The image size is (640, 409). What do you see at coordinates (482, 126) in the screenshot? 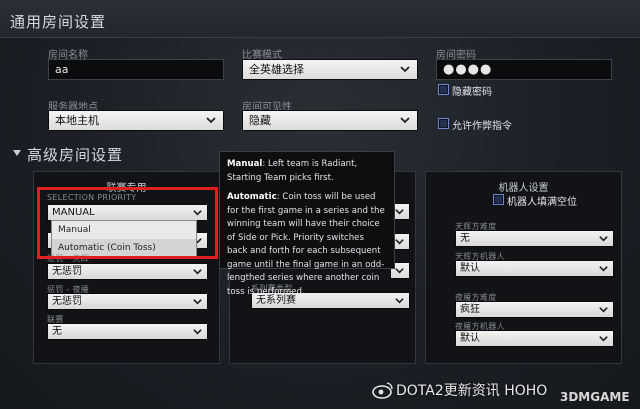
I see `allow-cheats-label: 允许作弊指令` at bounding box center [482, 126].